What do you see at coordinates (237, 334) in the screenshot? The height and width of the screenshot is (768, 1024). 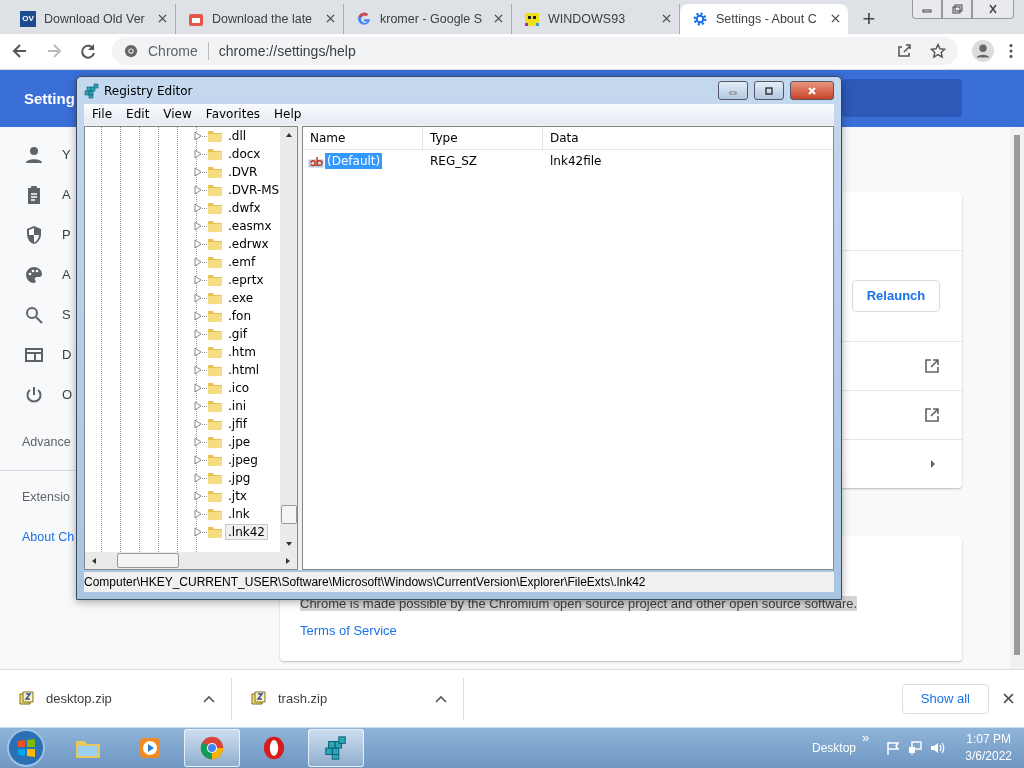 I see `tree-item: .gif` at bounding box center [237, 334].